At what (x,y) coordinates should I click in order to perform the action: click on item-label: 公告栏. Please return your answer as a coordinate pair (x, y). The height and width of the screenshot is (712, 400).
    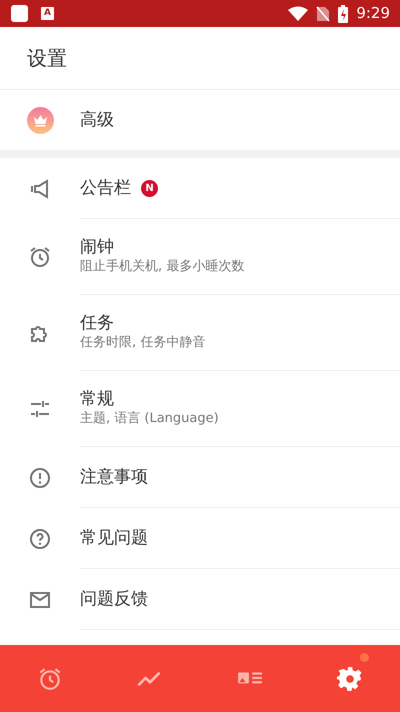
    Looking at the image, I should click on (105, 188).